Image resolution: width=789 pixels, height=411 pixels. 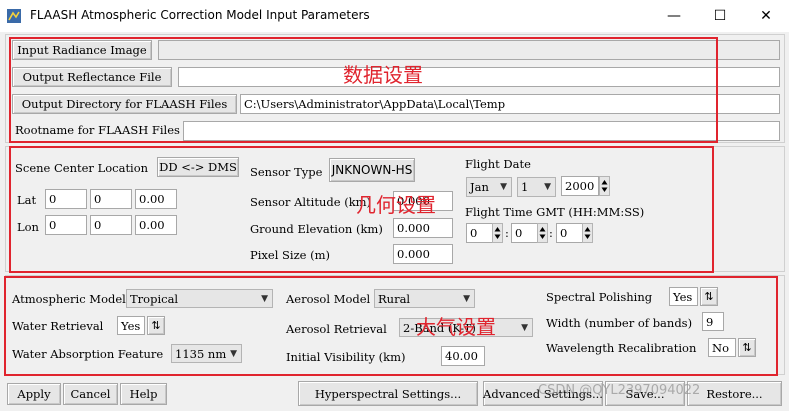 What do you see at coordinates (14, 16) in the screenshot?
I see `envi-app-icon` at bounding box center [14, 16].